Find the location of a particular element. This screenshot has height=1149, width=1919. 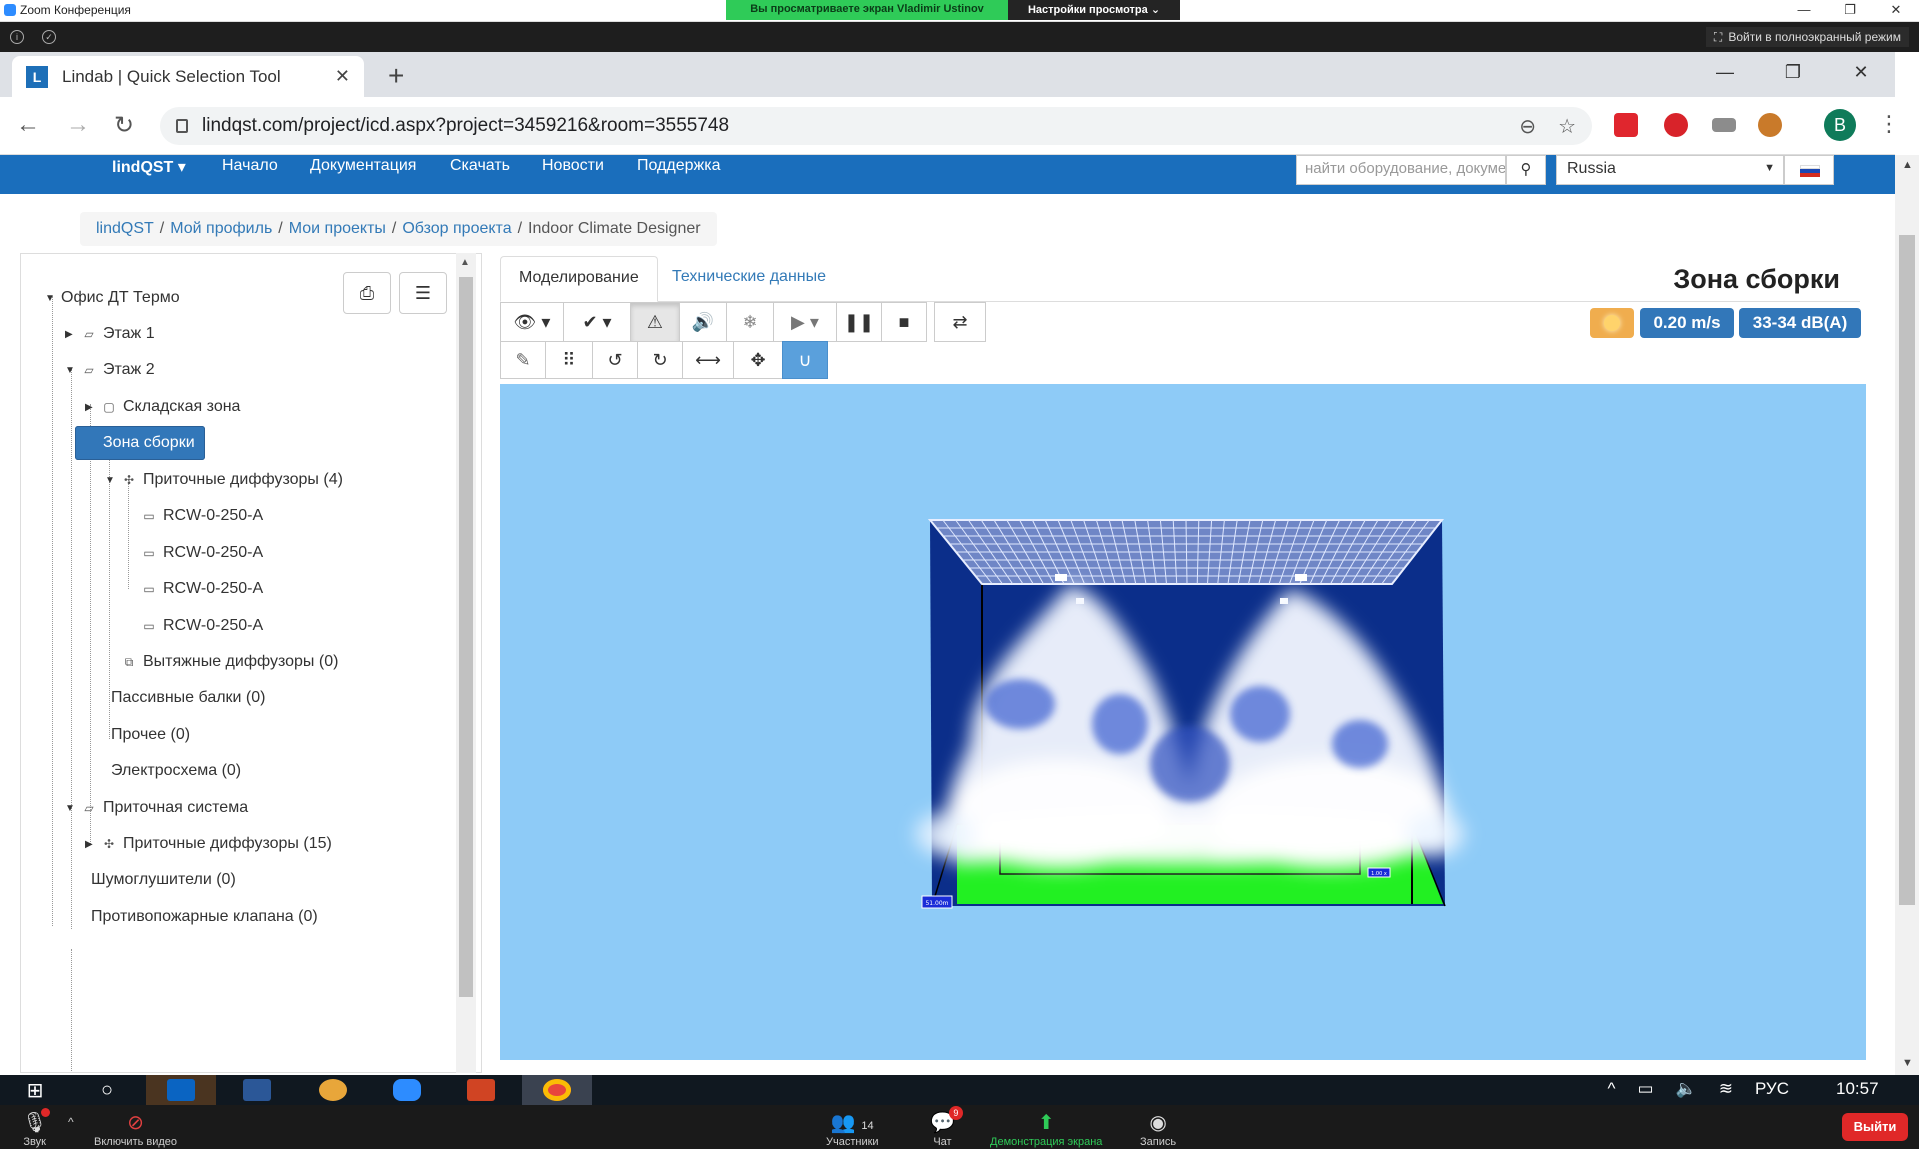

record-button: ◉ Запись is located at coordinates (1158, 1127).